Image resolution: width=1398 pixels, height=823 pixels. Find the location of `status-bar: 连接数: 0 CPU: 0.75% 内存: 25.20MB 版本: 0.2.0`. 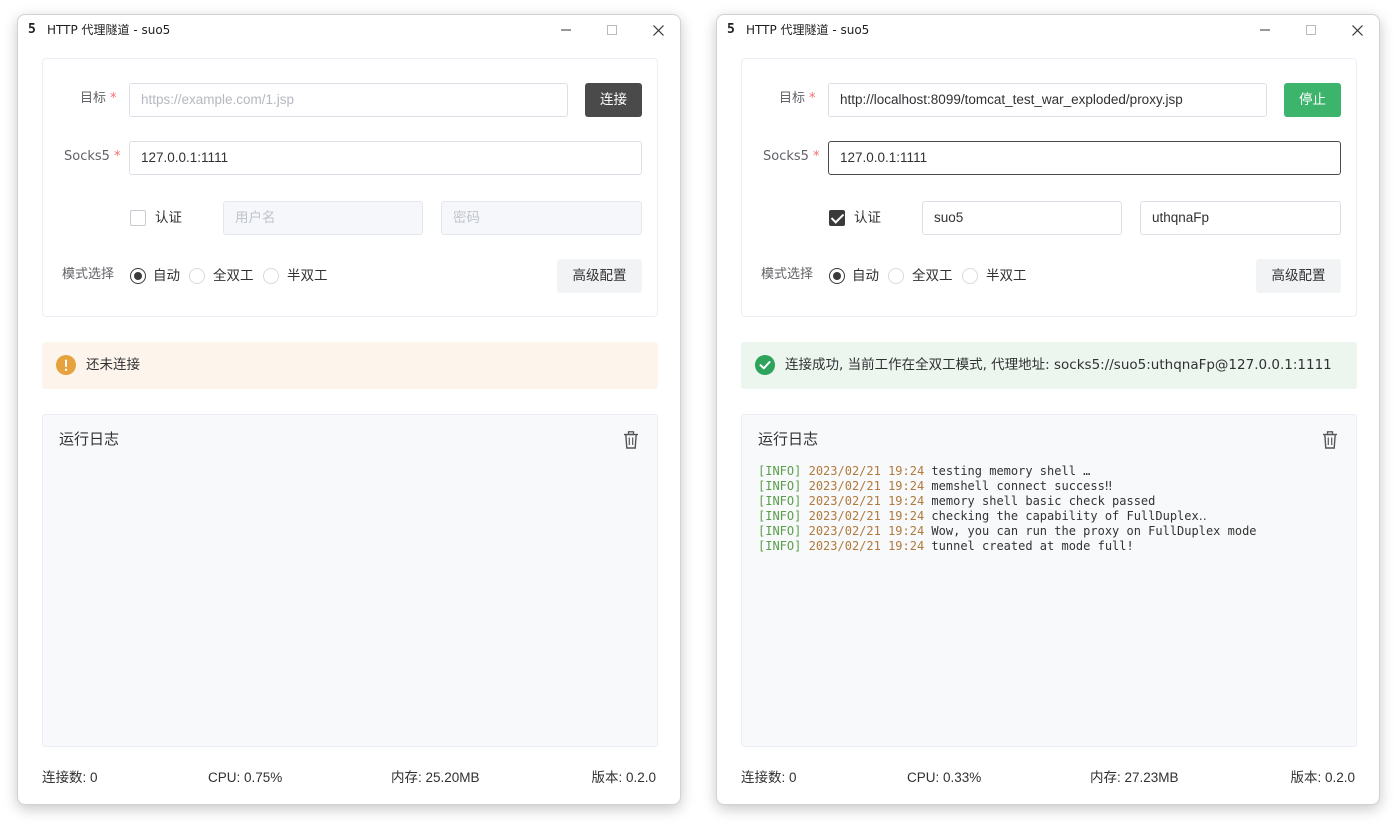

status-bar: 连接数: 0 CPU: 0.75% 内存: 25.20MB 版本: 0.2.0 is located at coordinates (349, 778).